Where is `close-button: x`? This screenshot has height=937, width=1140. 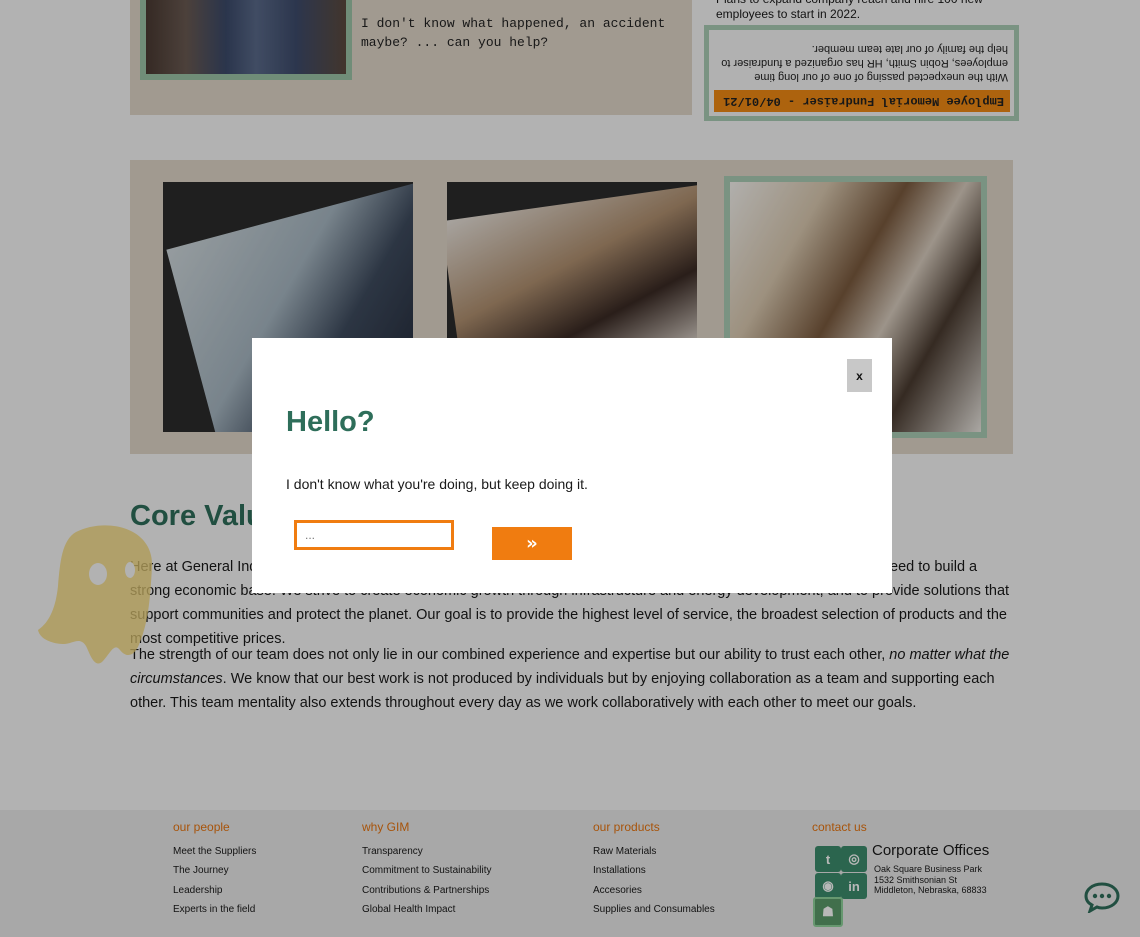
close-button: x is located at coordinates (859, 375).